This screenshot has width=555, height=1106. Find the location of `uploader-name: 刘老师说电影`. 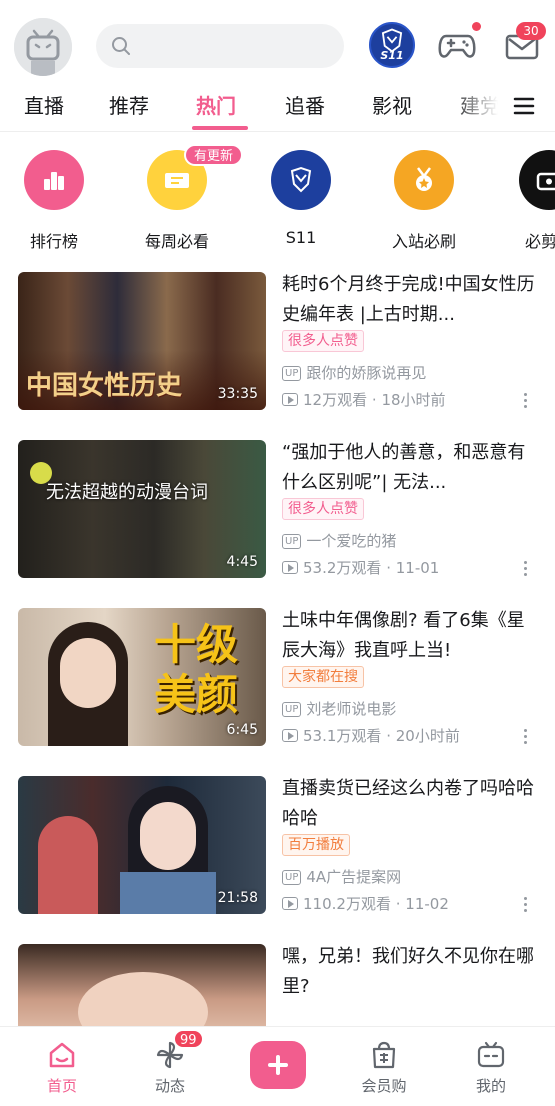

uploader-name: 刘老师说电影 is located at coordinates (351, 709).